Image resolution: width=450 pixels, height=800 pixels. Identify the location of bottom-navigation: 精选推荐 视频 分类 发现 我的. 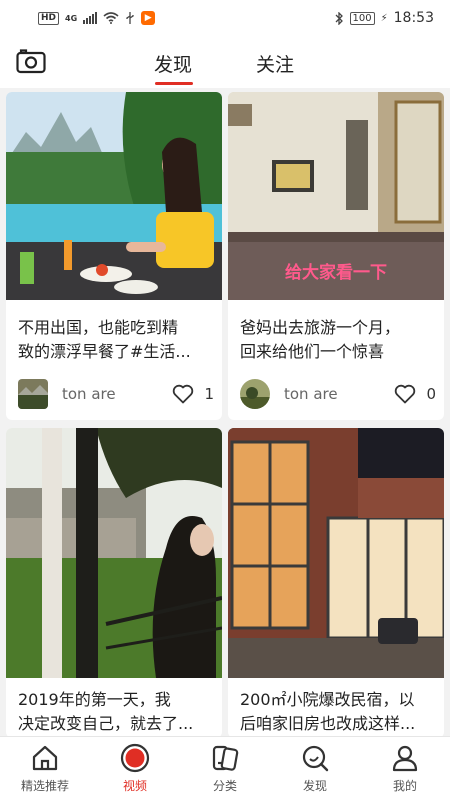
(225, 768).